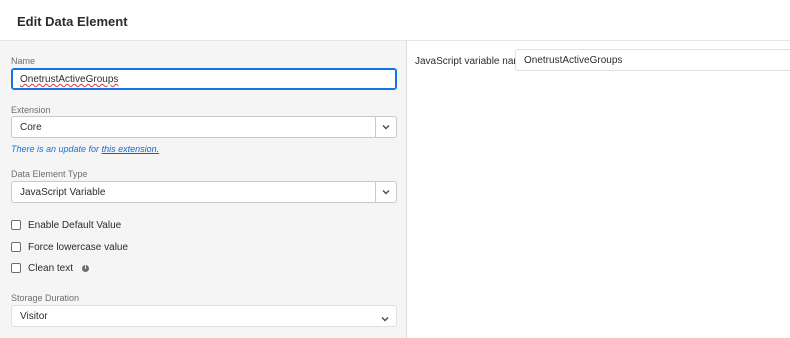 This screenshot has height=338, width=790. Describe the element at coordinates (16, 268) in the screenshot. I see `clean-text-checkbox` at that location.